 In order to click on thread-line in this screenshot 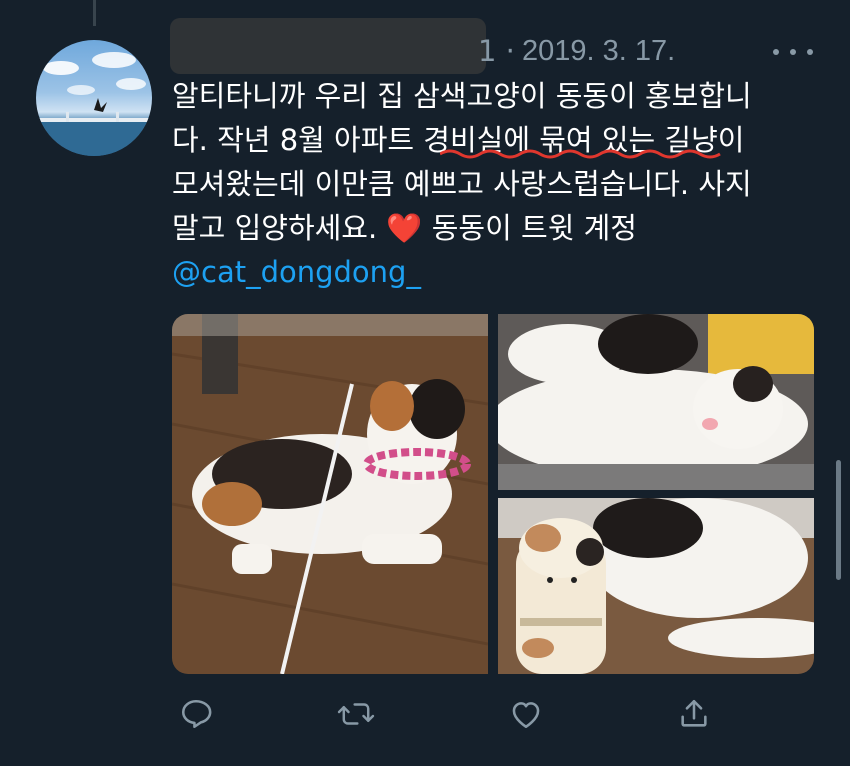, I will do `click(94, 13)`.